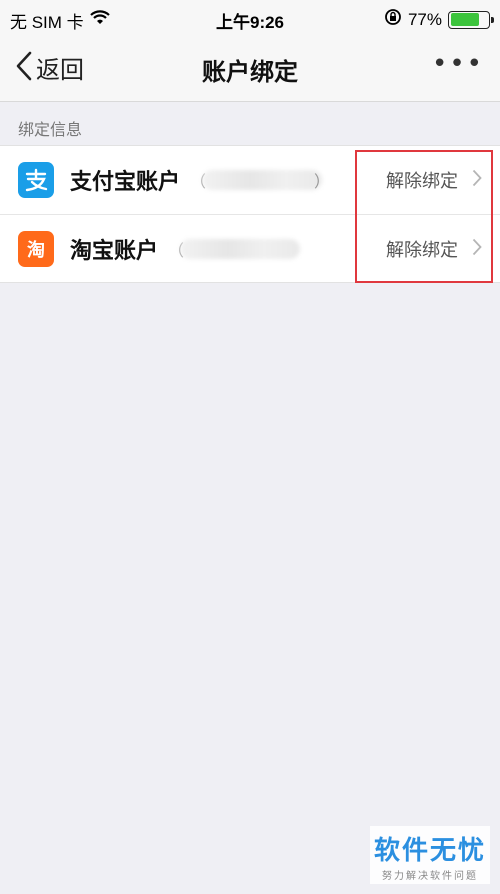  I want to click on svg-text: 淘, so click(36, 250).